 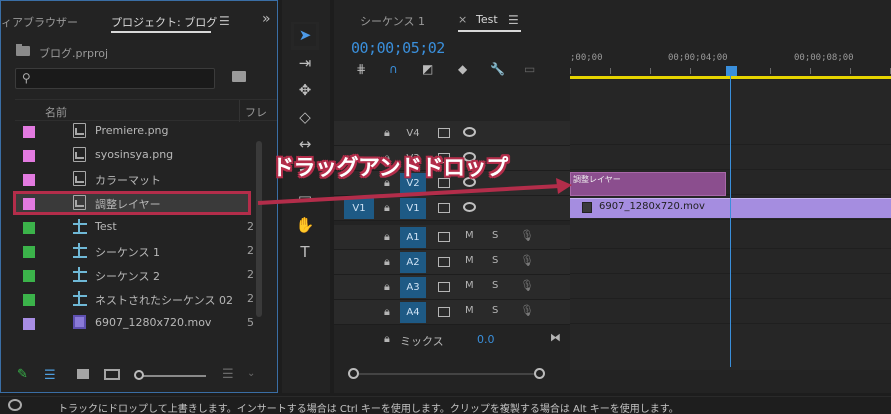 I want to click on scrollbar-track, so click(x=447, y=374).